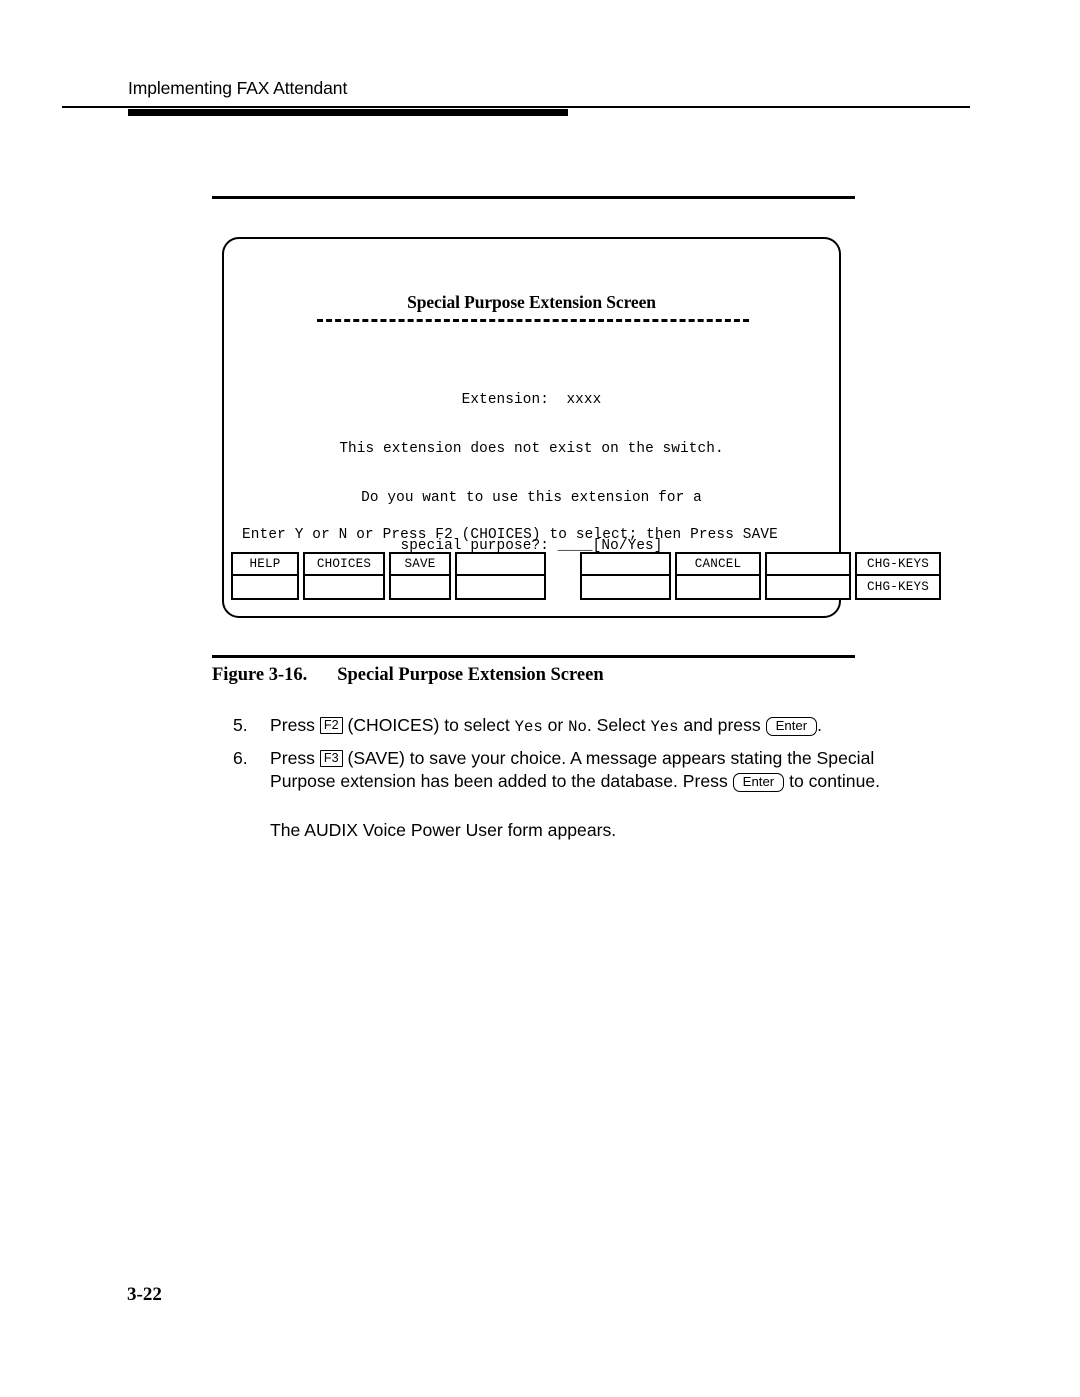  I want to click on inline-text: to continue., so click(832, 781).